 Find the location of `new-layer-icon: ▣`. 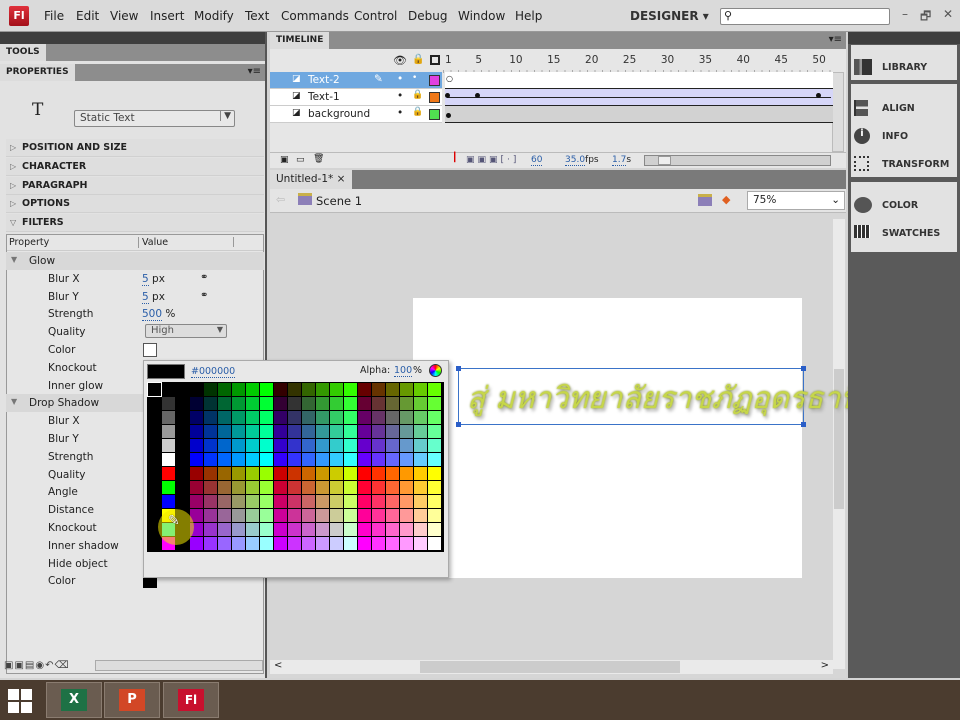

new-layer-icon: ▣ is located at coordinates (284, 160).